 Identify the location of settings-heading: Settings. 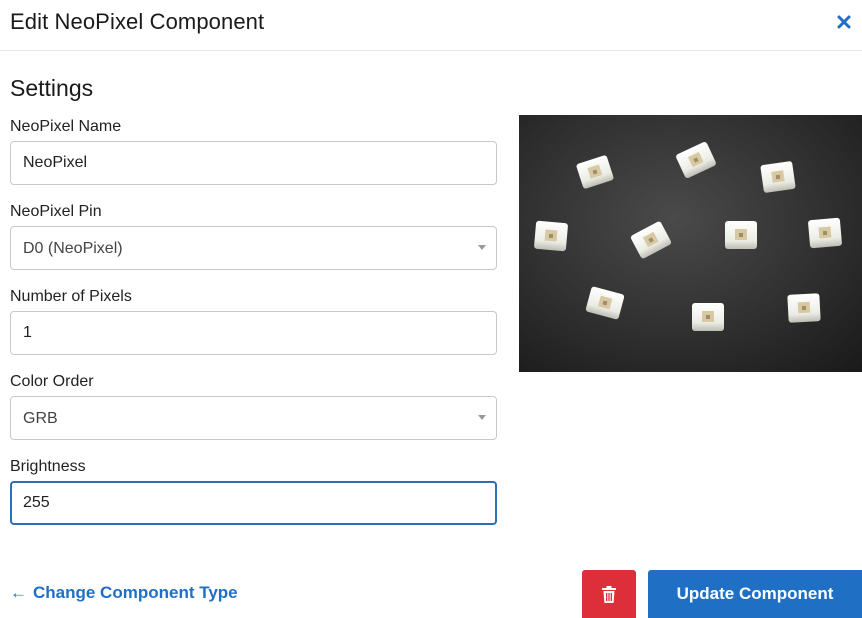
(52, 88).